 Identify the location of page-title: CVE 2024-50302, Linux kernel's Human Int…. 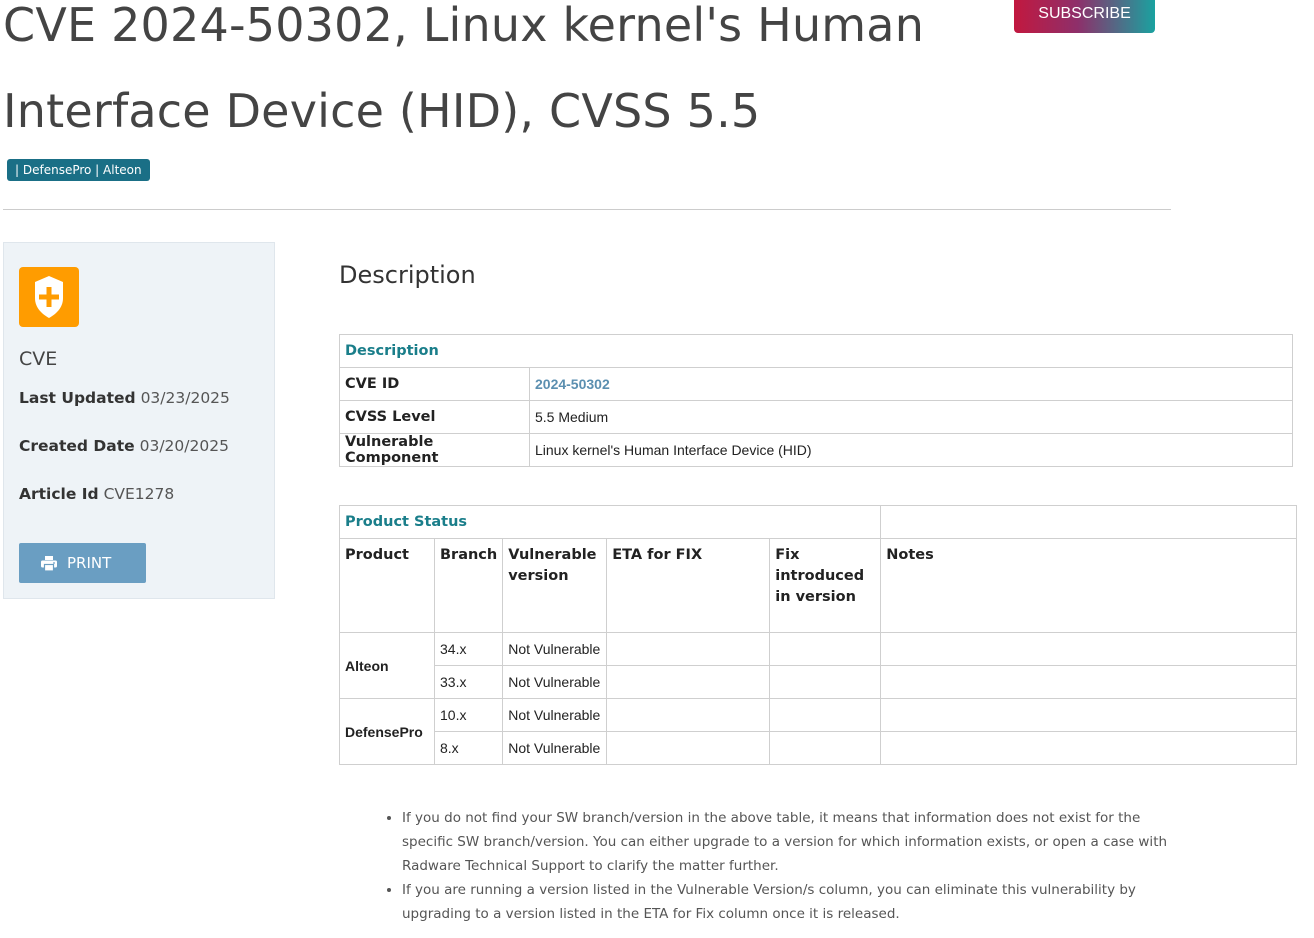
(464, 69).